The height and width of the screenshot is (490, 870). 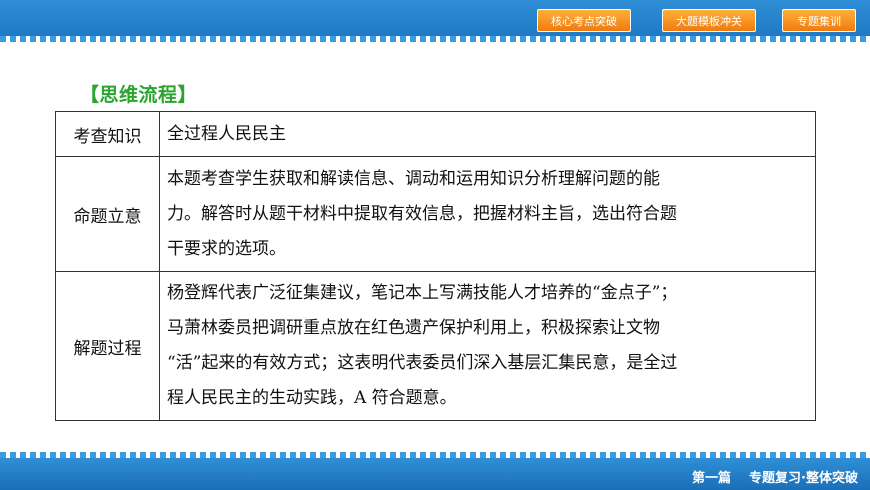 I want to click on content-line: 力。解答时从题干材料中提取有效信息，把握材料主旨，选出符合题, so click(x=422, y=213).